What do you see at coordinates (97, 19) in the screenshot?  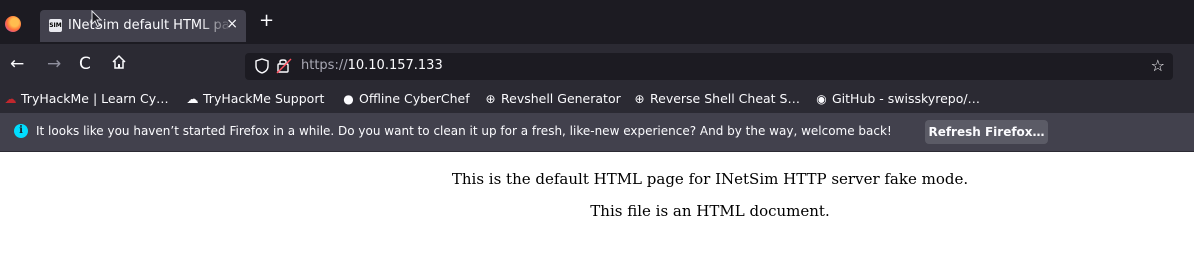 I see `mouse-cursor-icon` at bounding box center [97, 19].